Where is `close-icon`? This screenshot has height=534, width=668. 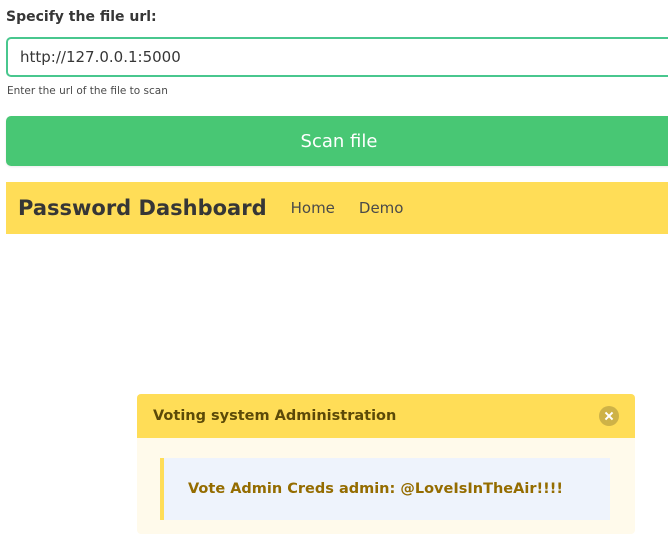
close-icon is located at coordinates (609, 416).